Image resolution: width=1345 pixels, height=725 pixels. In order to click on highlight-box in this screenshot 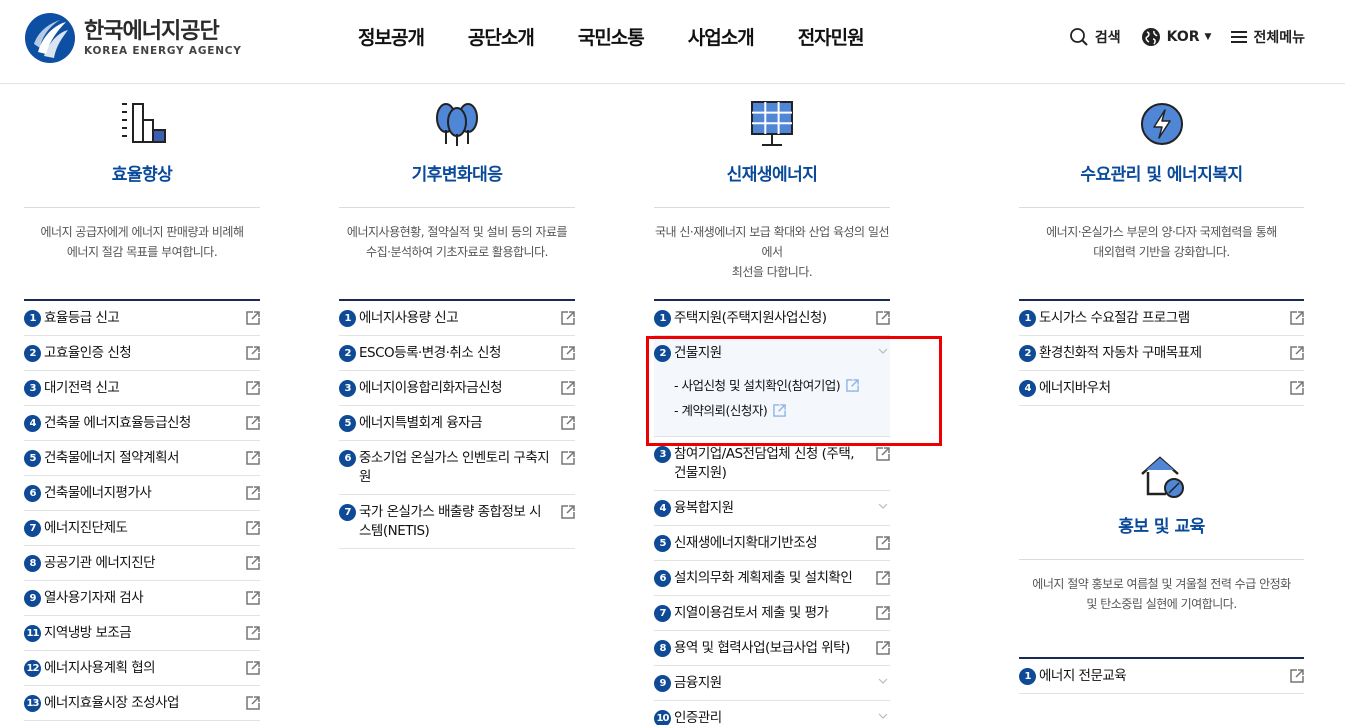, I will do `click(794, 391)`.